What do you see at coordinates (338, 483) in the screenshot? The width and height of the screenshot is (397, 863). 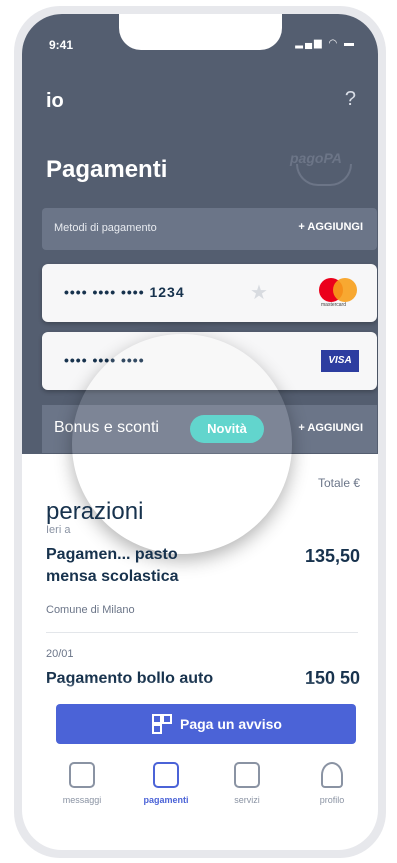 I see `total-label: Totale €` at bounding box center [338, 483].